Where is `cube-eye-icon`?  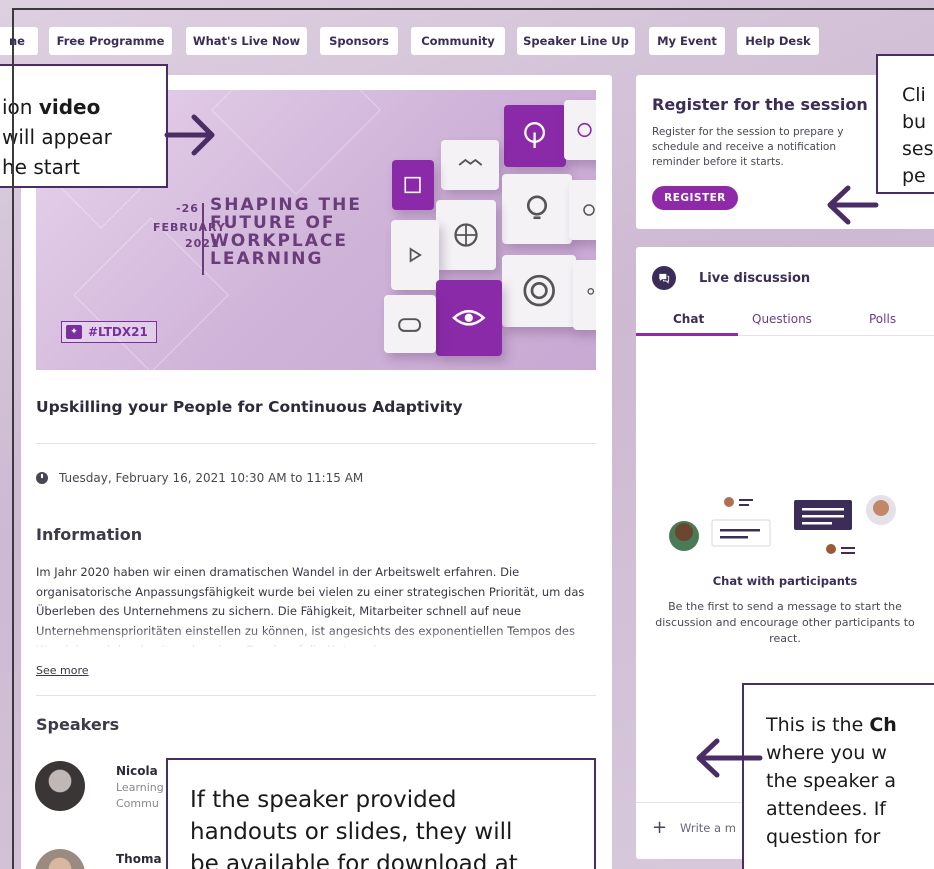 cube-eye-icon is located at coordinates (469, 318).